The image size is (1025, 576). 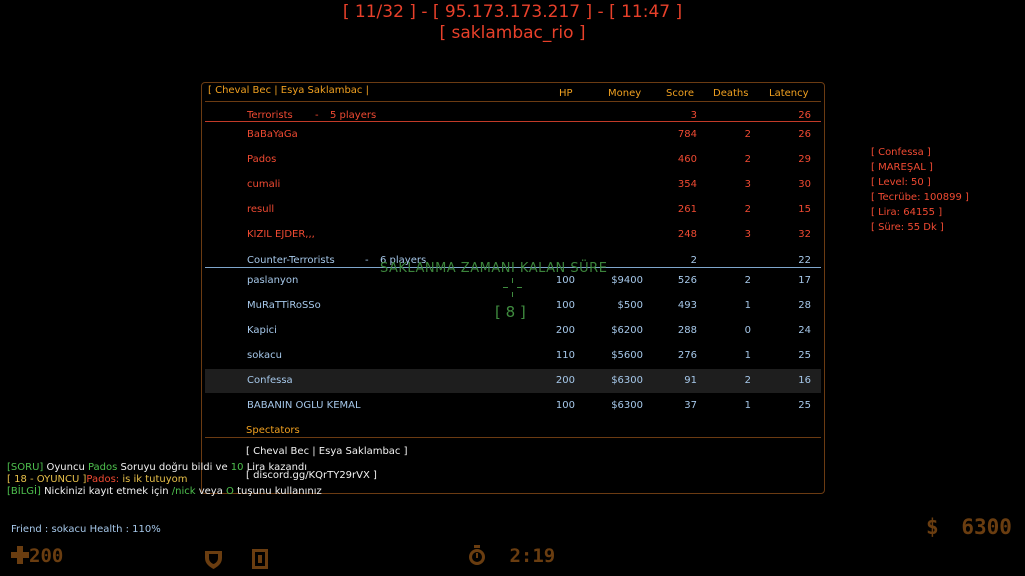 I want to click on player-name: BaBaYaGa, so click(x=272, y=134).